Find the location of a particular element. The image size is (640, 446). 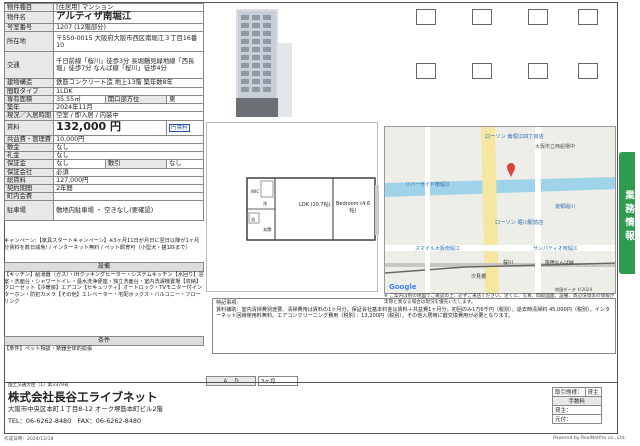

spec-row-built: 築年 2024年11月 is located at coordinates (103, 108).